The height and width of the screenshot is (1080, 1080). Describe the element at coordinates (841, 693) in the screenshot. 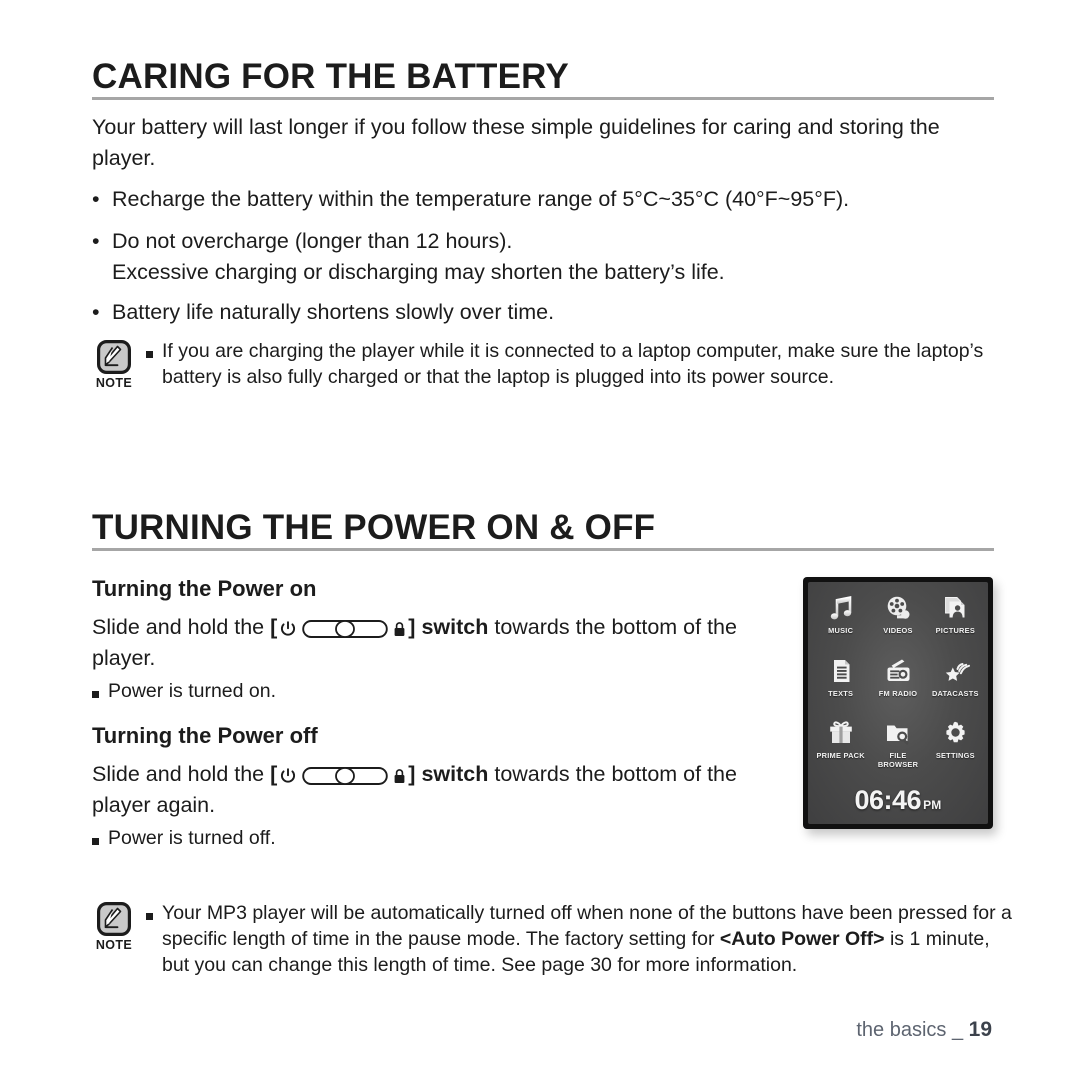

I see `menu-label-texts: TEXTS` at that location.